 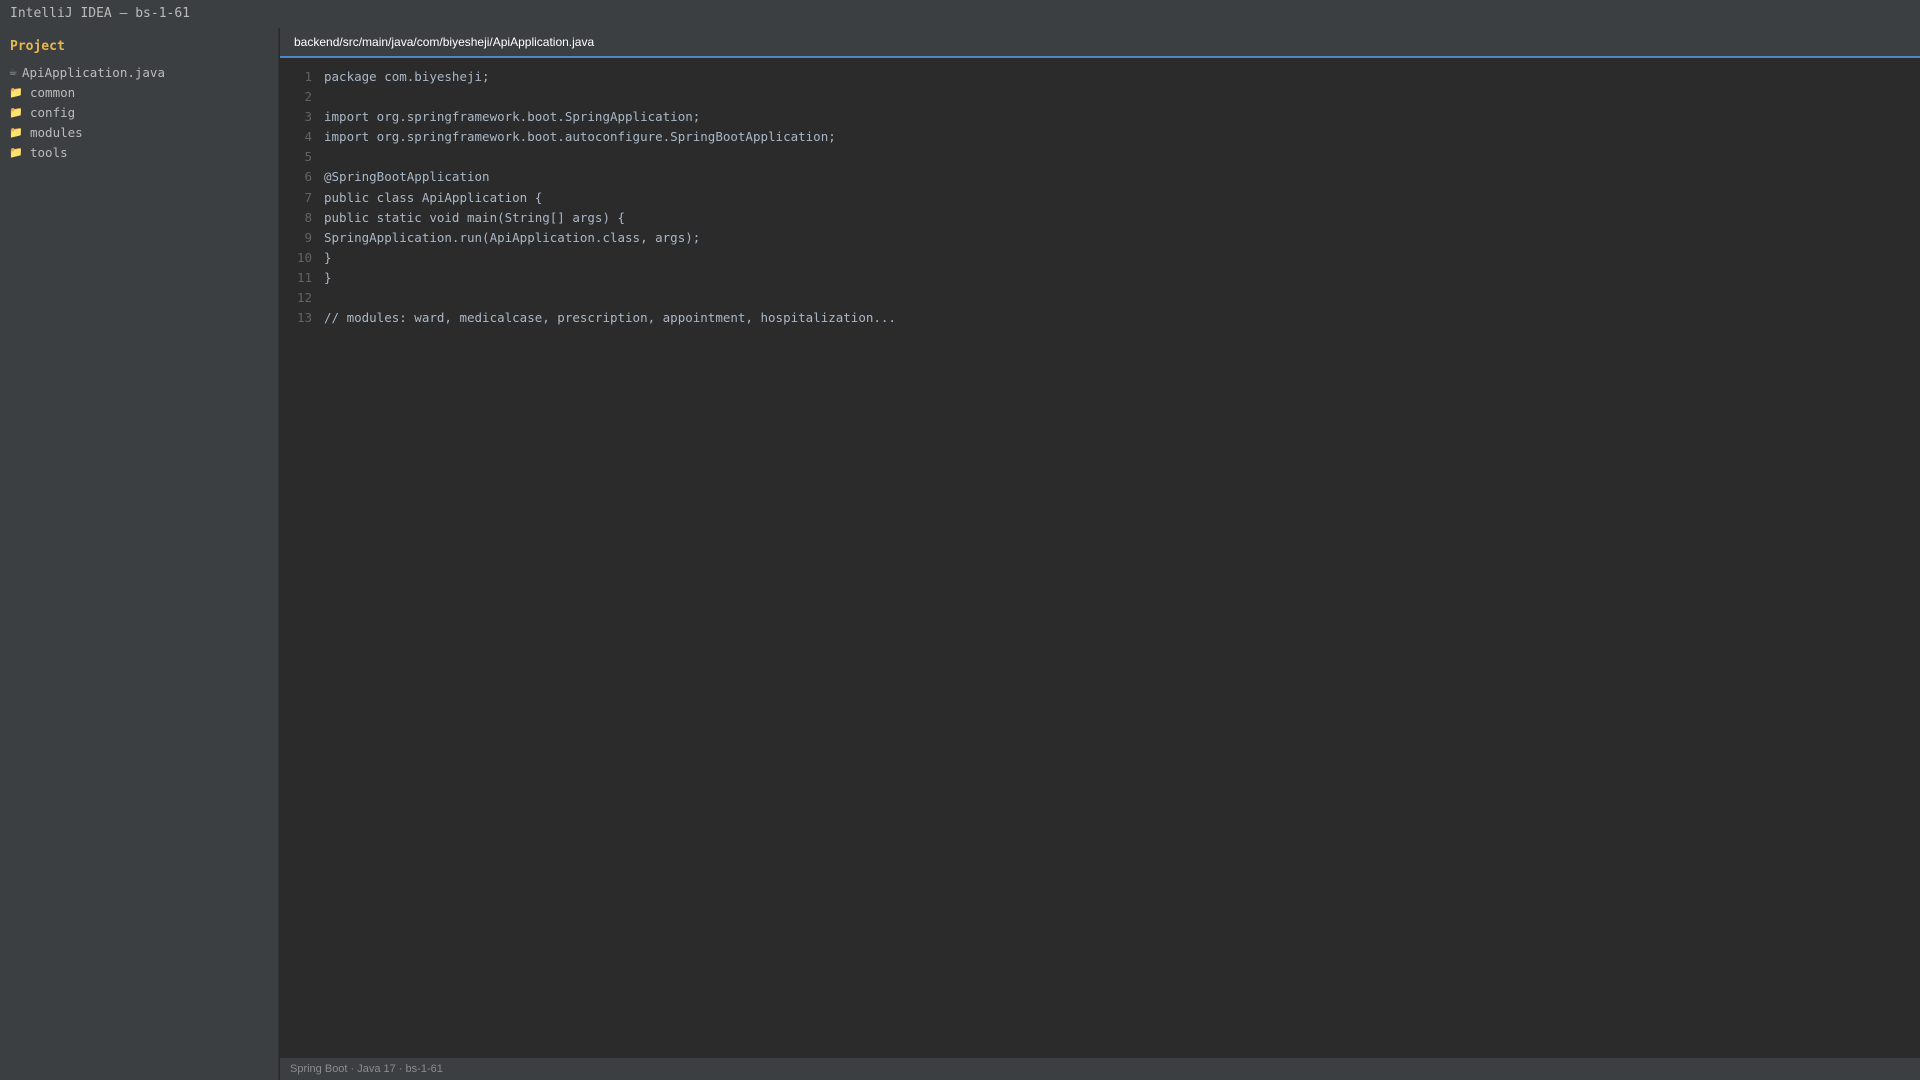 What do you see at coordinates (1100, 298) in the screenshot?
I see `code-line: 12` at bounding box center [1100, 298].